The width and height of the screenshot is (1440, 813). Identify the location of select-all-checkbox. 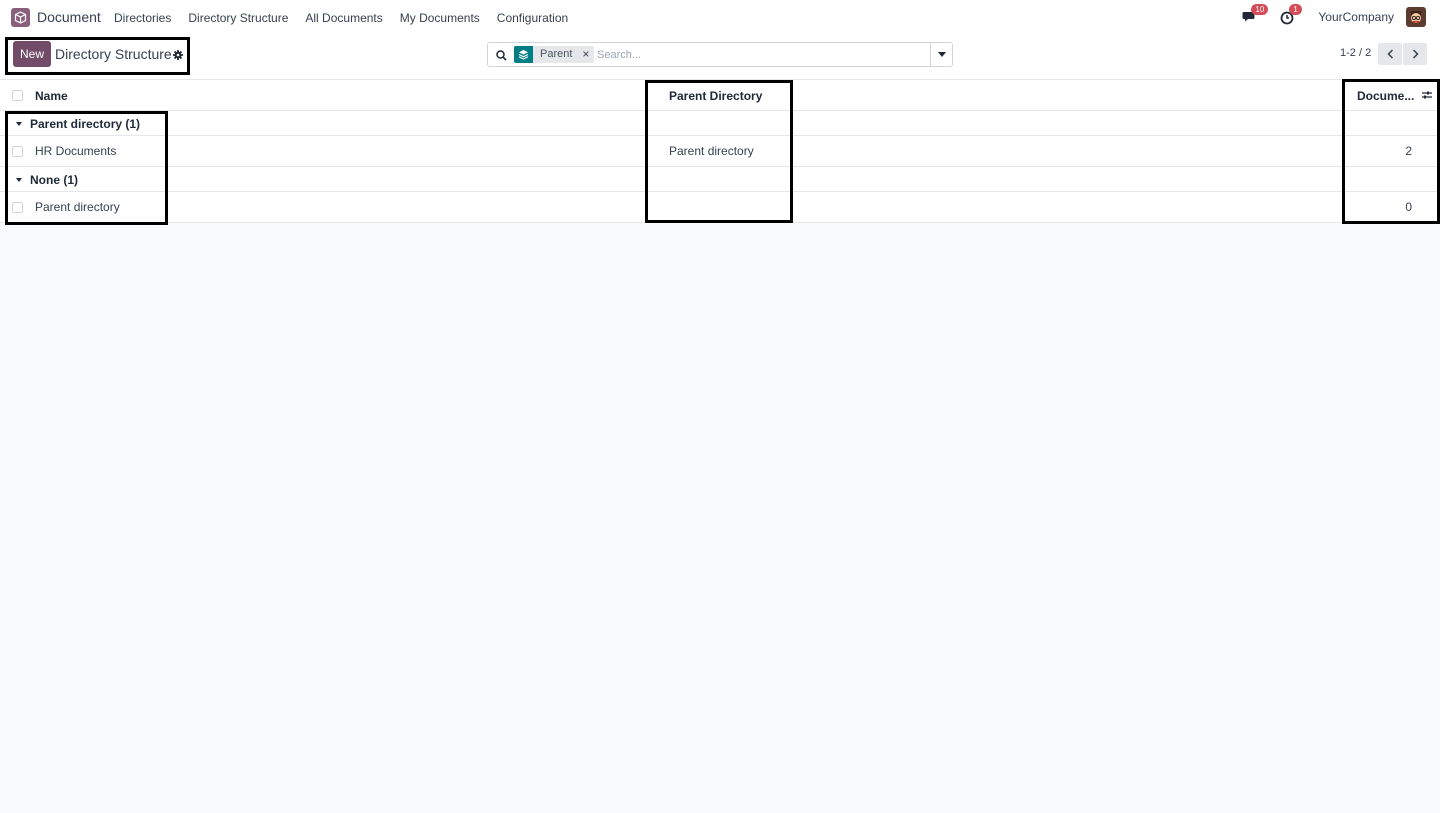
(17, 95).